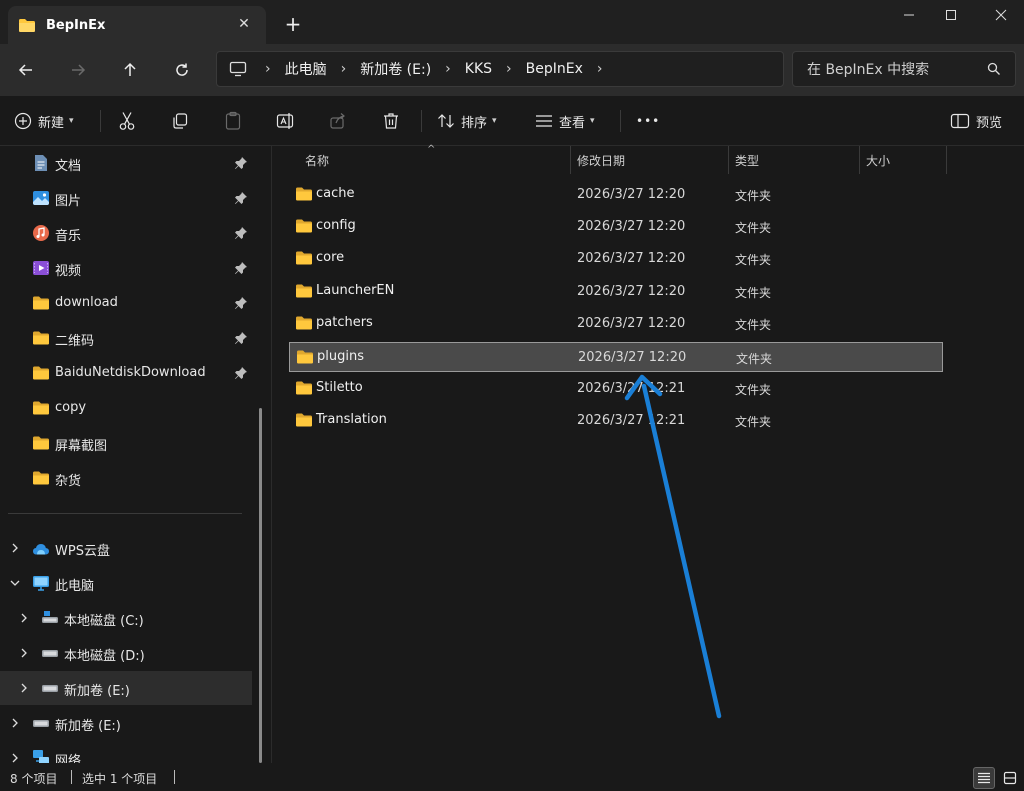 This screenshot has height=791, width=1024. What do you see at coordinates (78, 70) in the screenshot?
I see `forward-button` at bounding box center [78, 70].